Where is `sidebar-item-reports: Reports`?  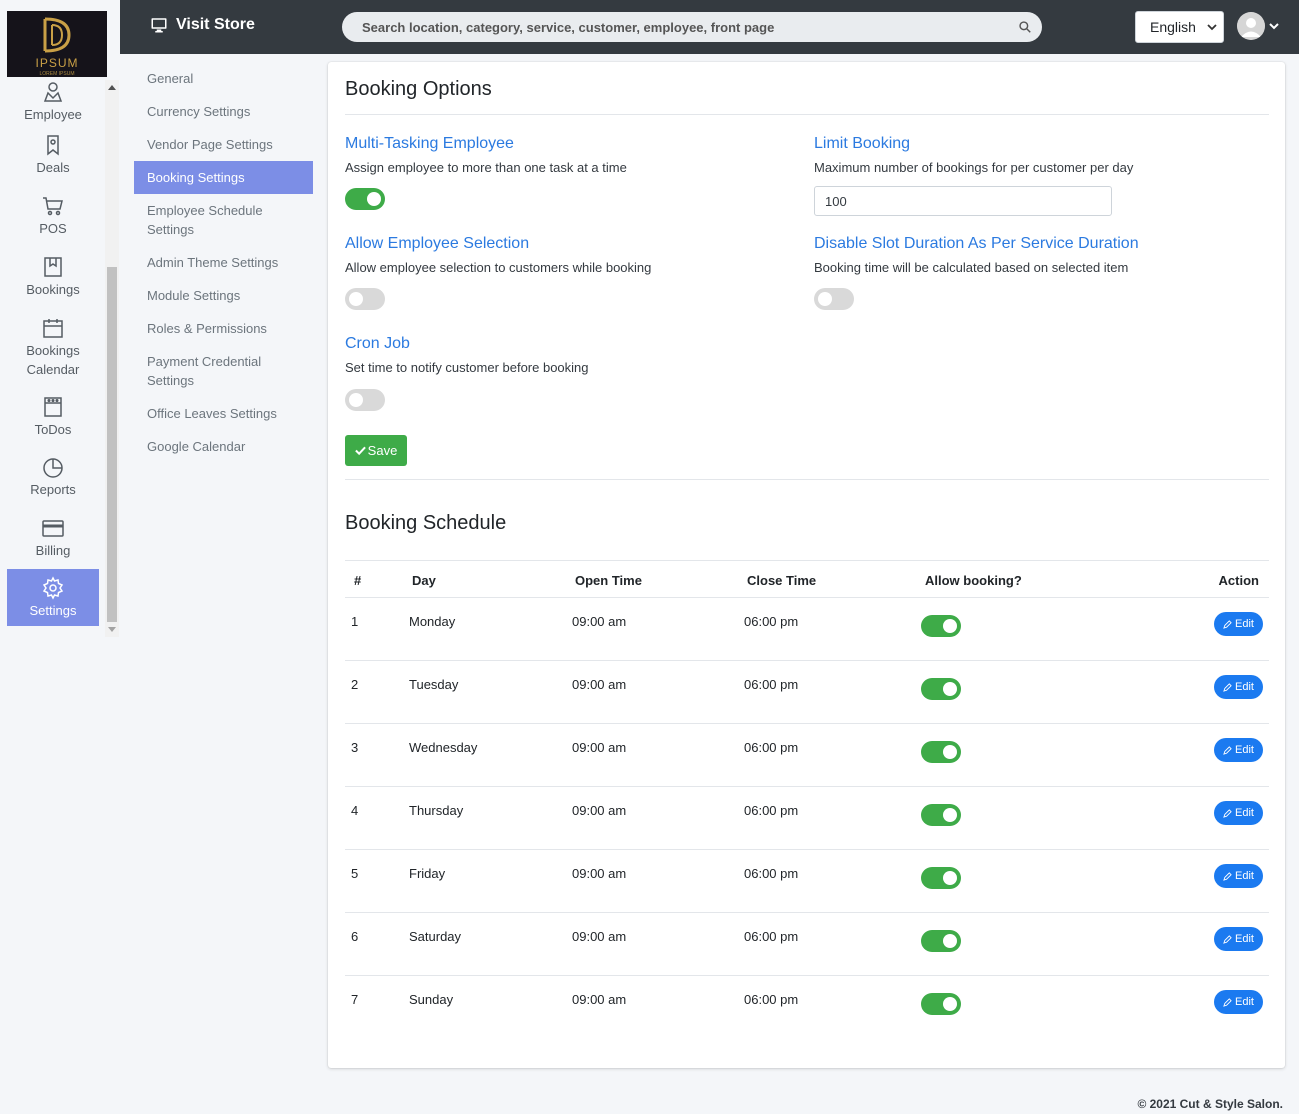
sidebar-item-reports: Reports is located at coordinates (53, 477).